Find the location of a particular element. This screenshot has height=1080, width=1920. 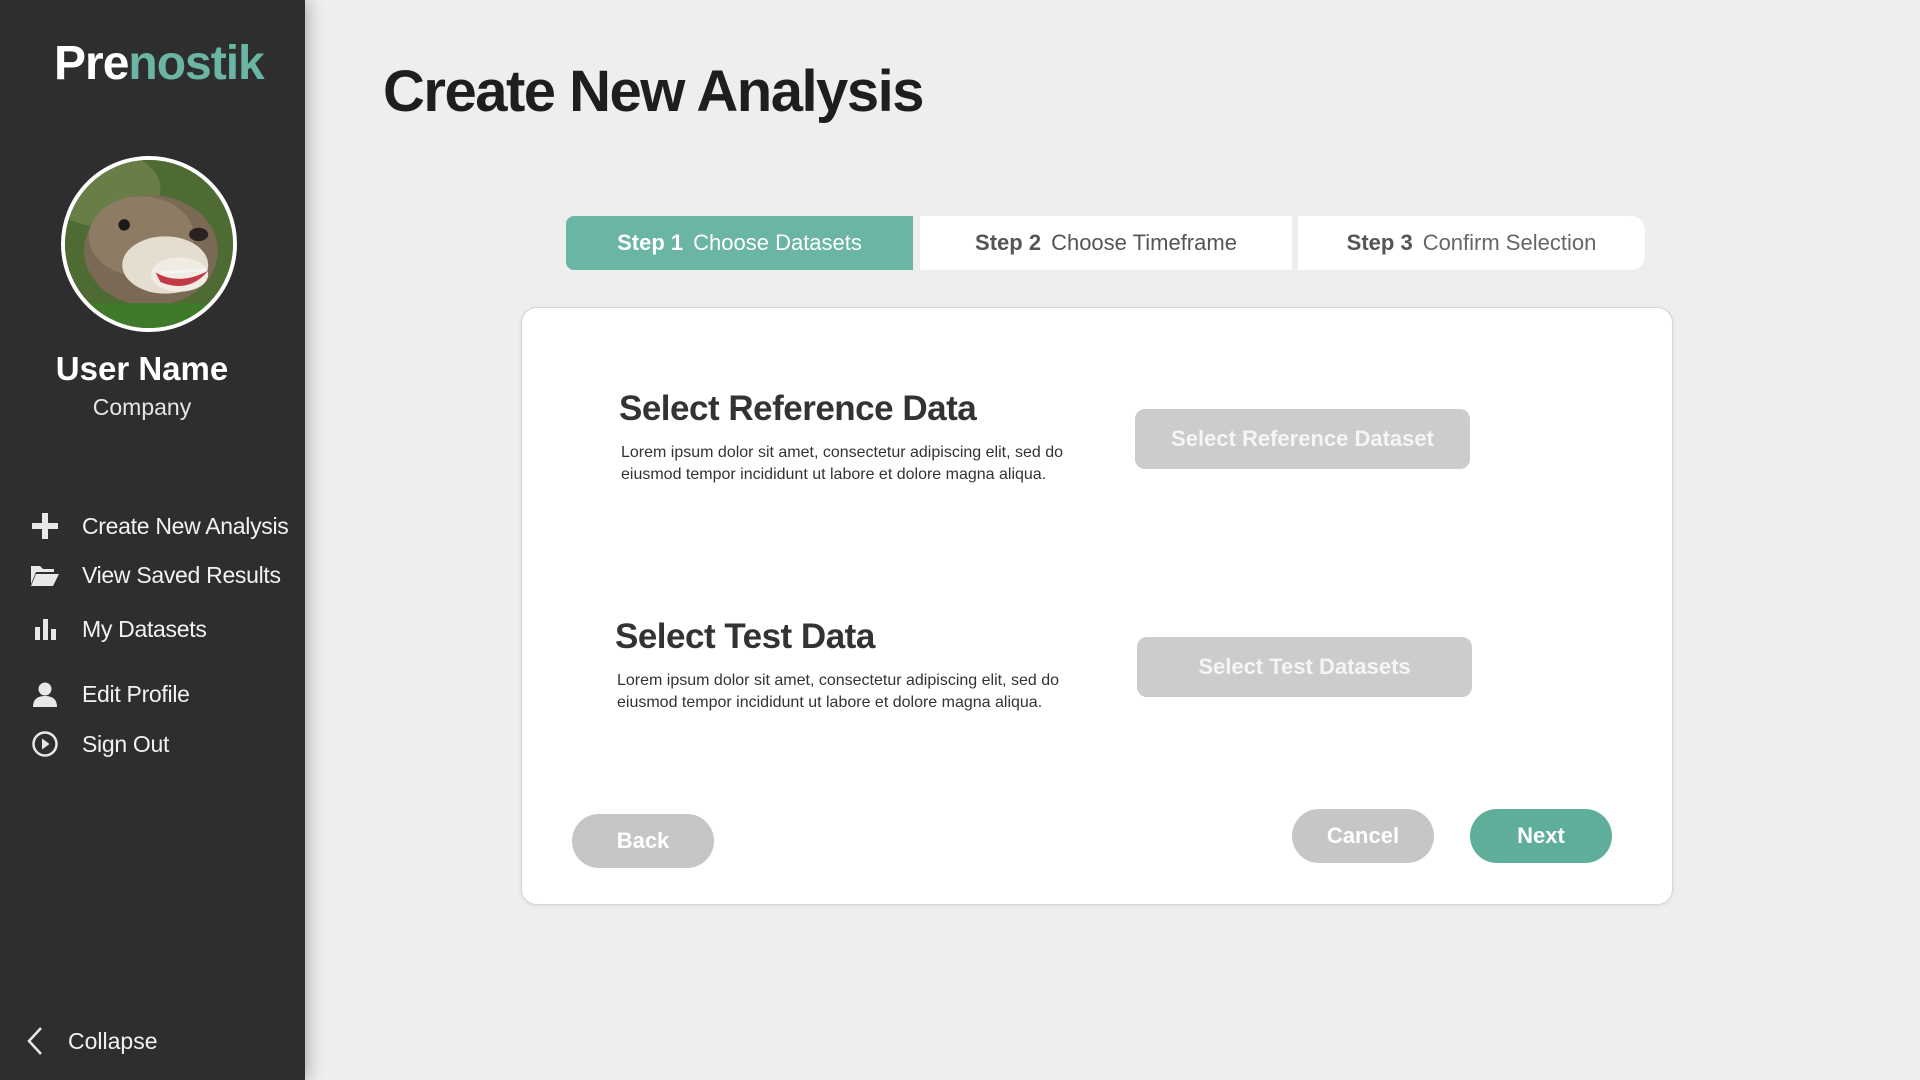

logo-prefix: Pre is located at coordinates (91, 63).